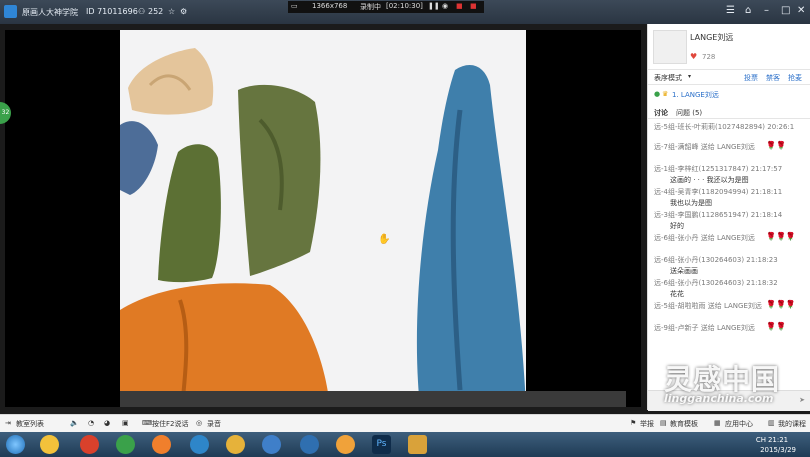  What do you see at coordinates (709, 180) in the screenshot?
I see `comment-text: 这画的 · · · 我还以为是图` at bounding box center [709, 180].